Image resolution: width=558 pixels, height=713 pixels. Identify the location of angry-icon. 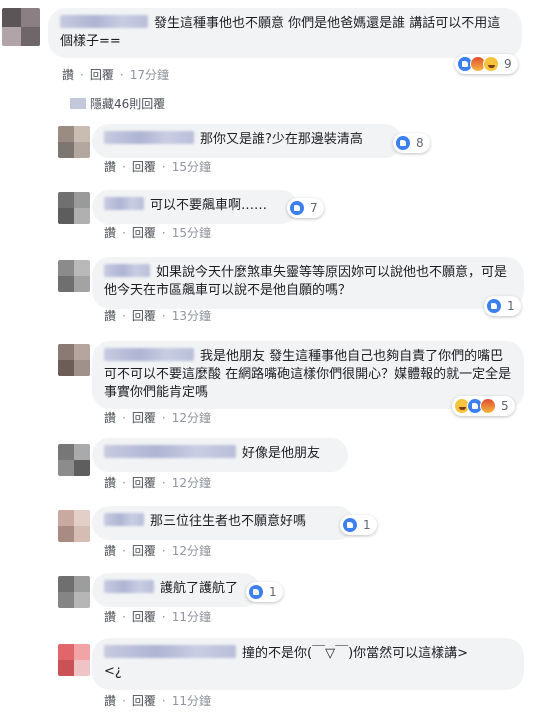
(488, 406).